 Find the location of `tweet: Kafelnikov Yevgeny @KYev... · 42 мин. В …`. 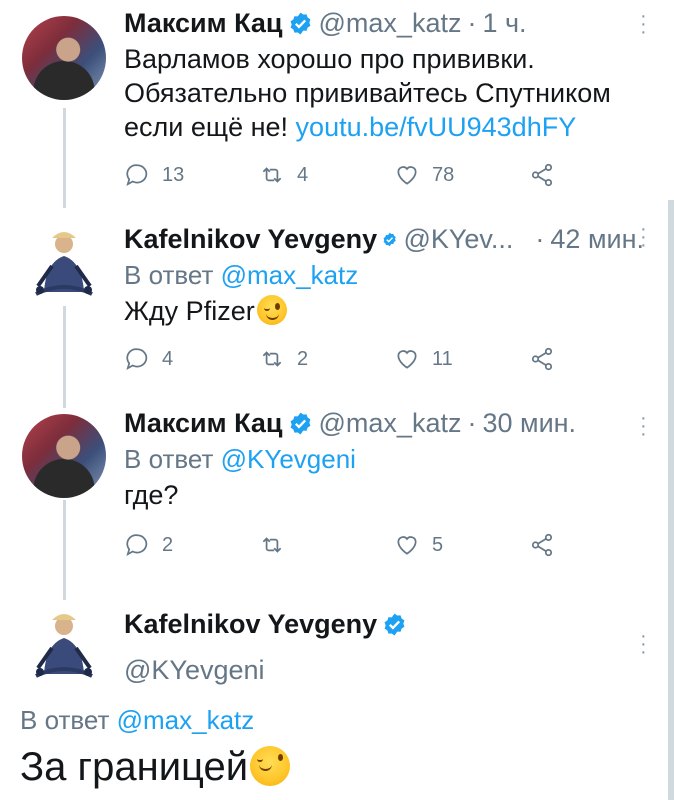

tweet: Kafelnikov Yevgeny @KYev... · 42 мин. В … is located at coordinates (384, 275).